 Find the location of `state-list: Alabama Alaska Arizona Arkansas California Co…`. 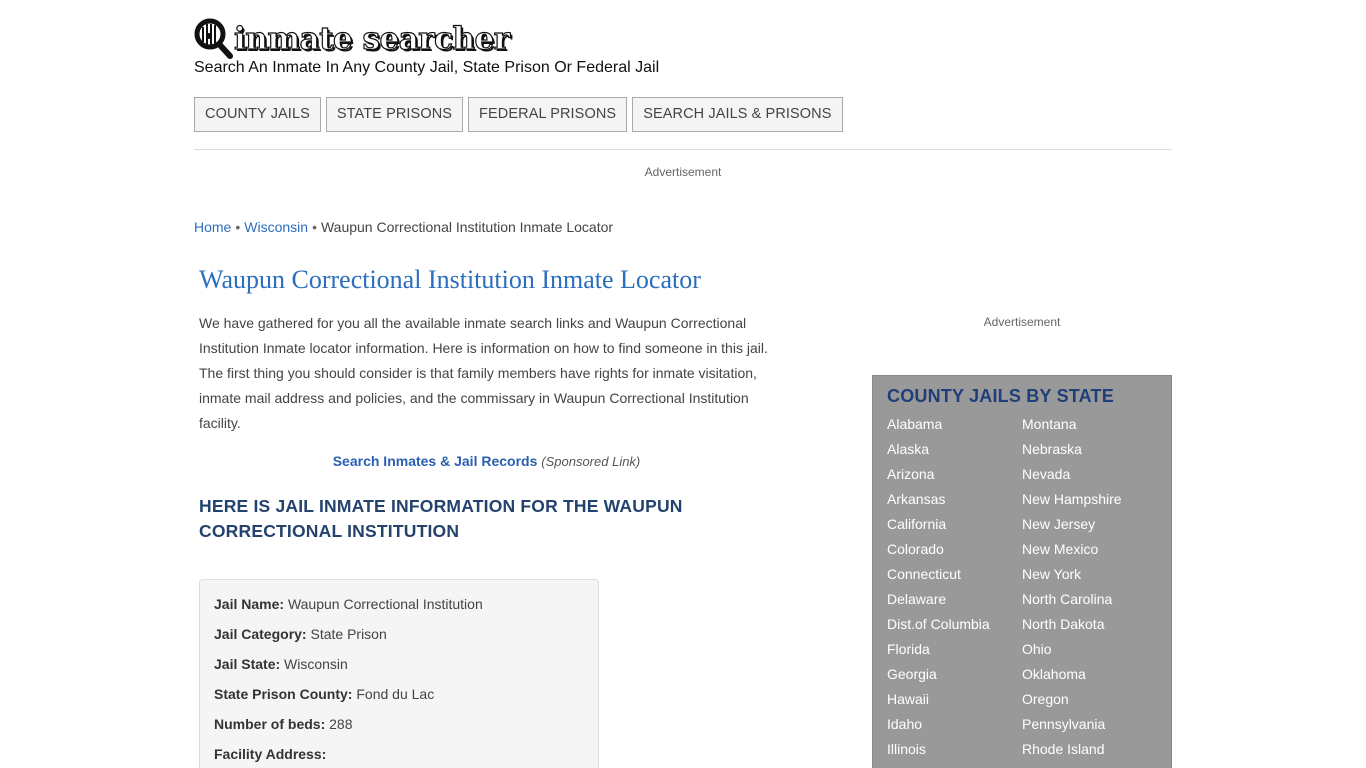

state-list: Alabama Alaska Arizona Arkansas California Co… is located at coordinates (1022, 591).